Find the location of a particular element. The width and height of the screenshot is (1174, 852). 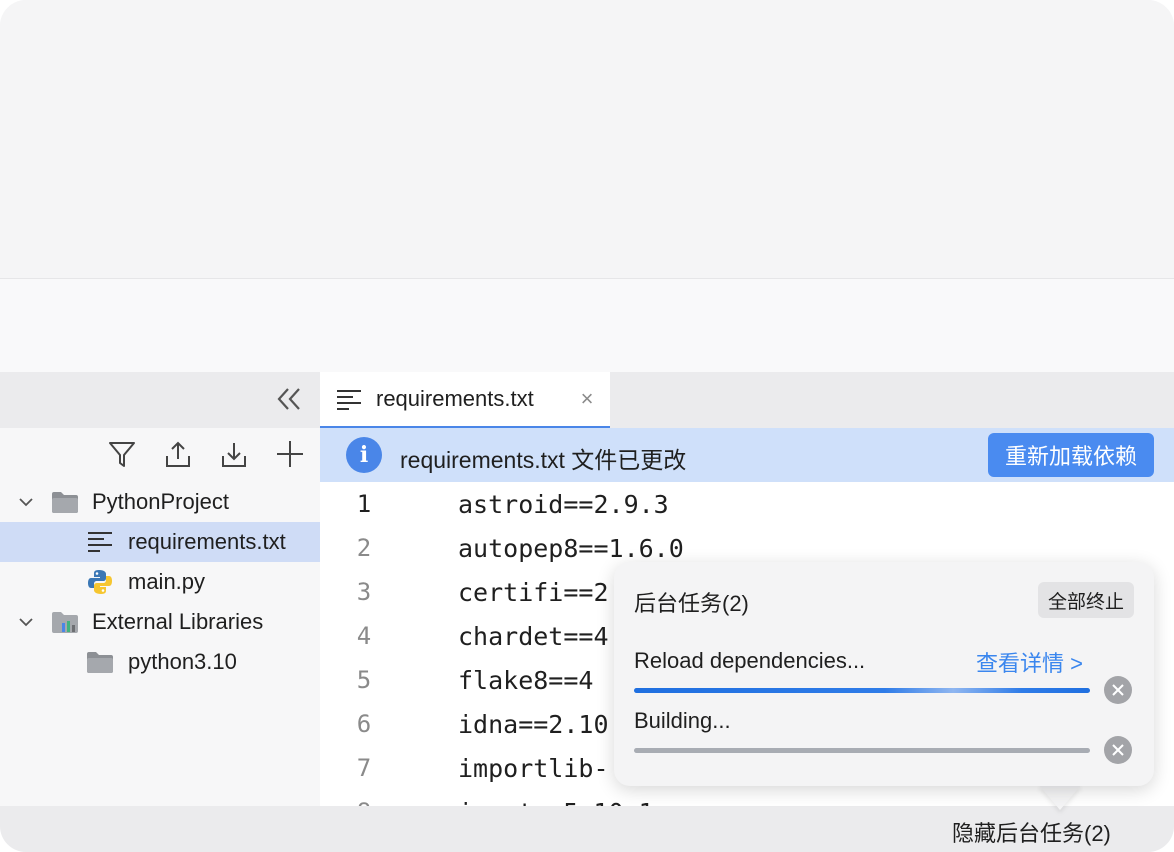

close-icon: × is located at coordinates (587, 398).